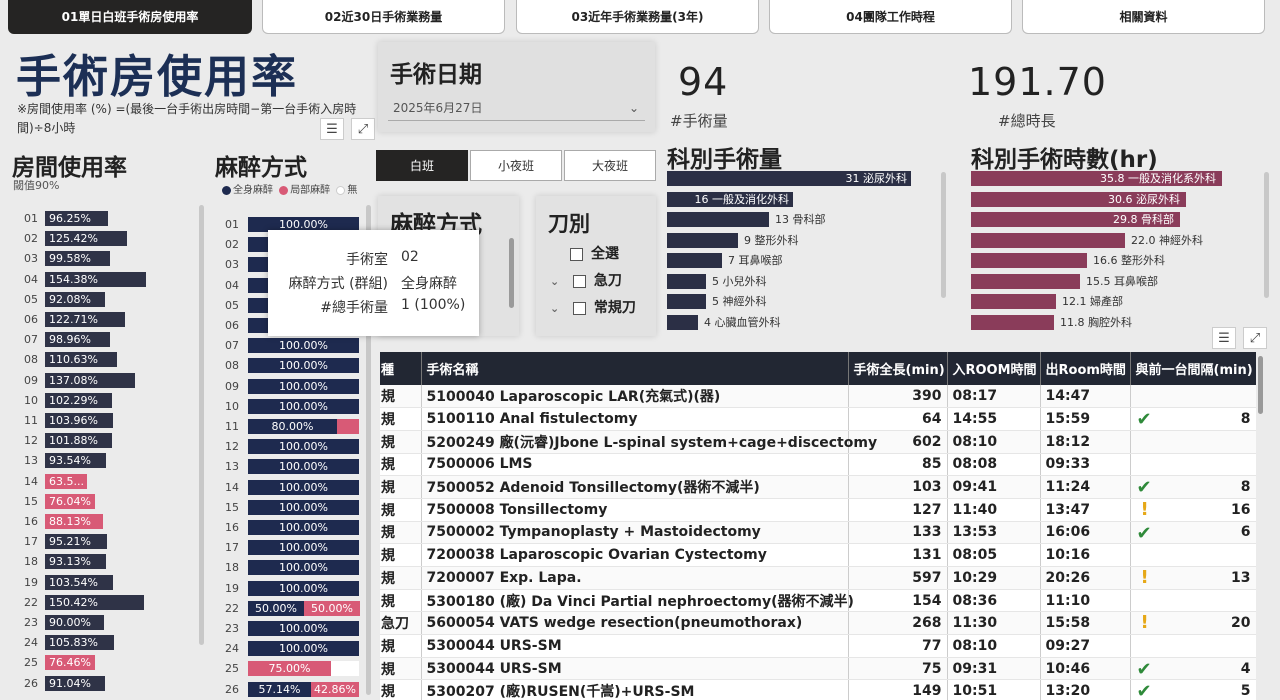 The width and height of the screenshot is (1280, 700). Describe the element at coordinates (130, 17) in the screenshot. I see `tab-room-usage: 01單日白班手術房使用率` at that location.